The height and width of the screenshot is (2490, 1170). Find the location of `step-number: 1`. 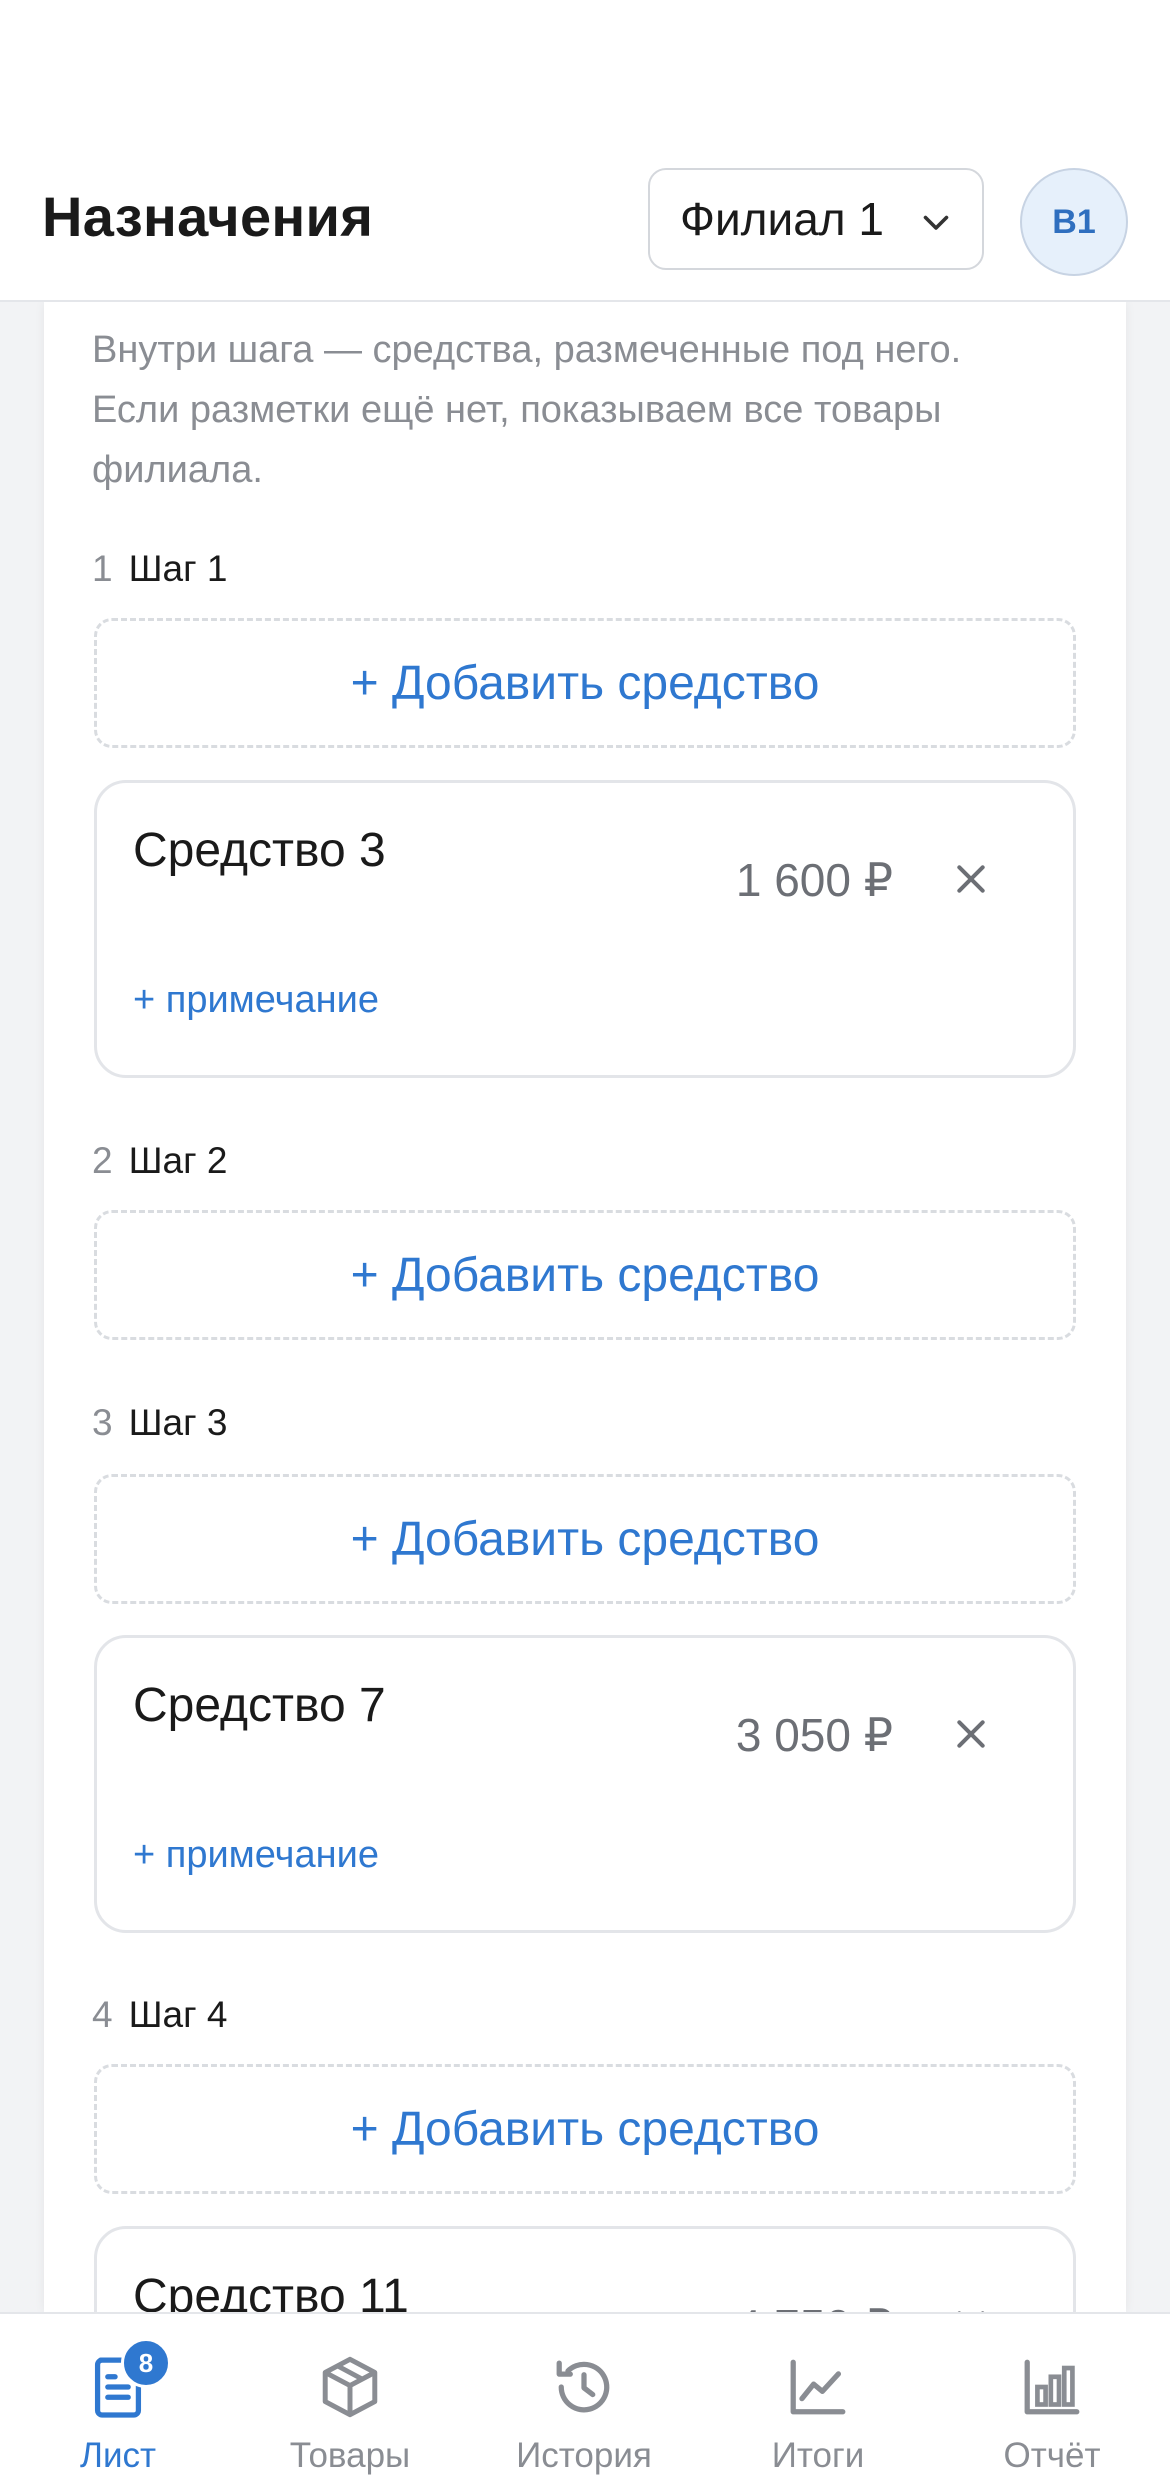

step-number: 1 is located at coordinates (102, 568).